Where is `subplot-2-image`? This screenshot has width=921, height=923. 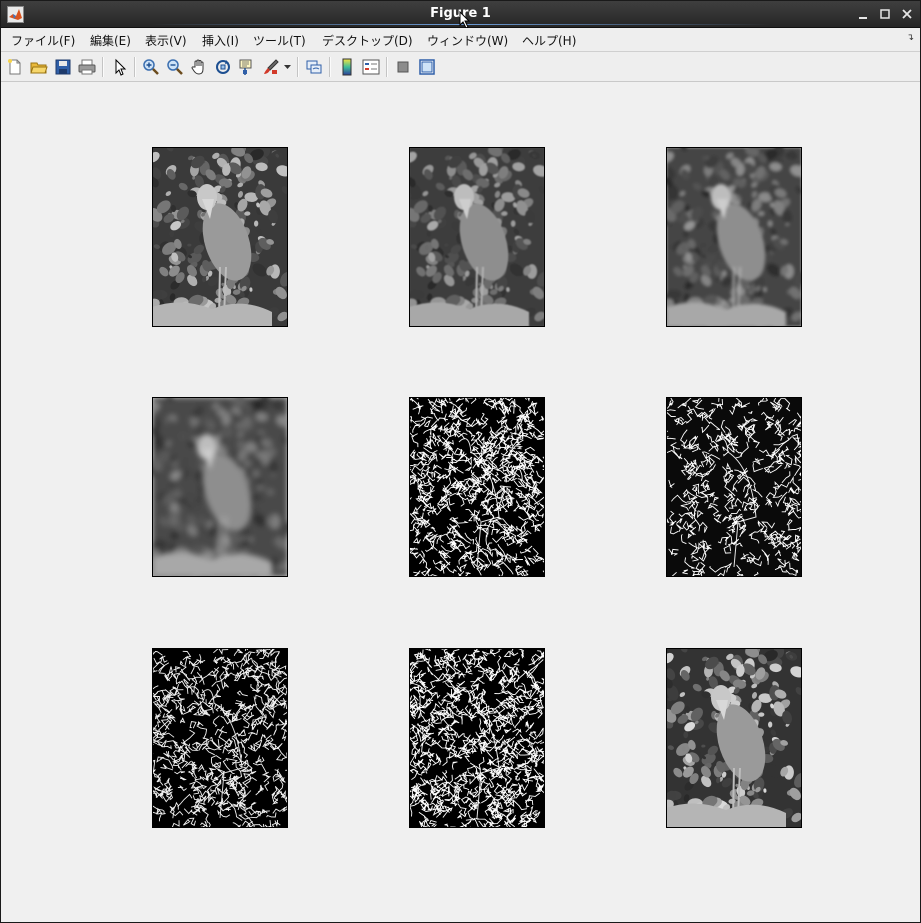
subplot-2-image is located at coordinates (477, 237).